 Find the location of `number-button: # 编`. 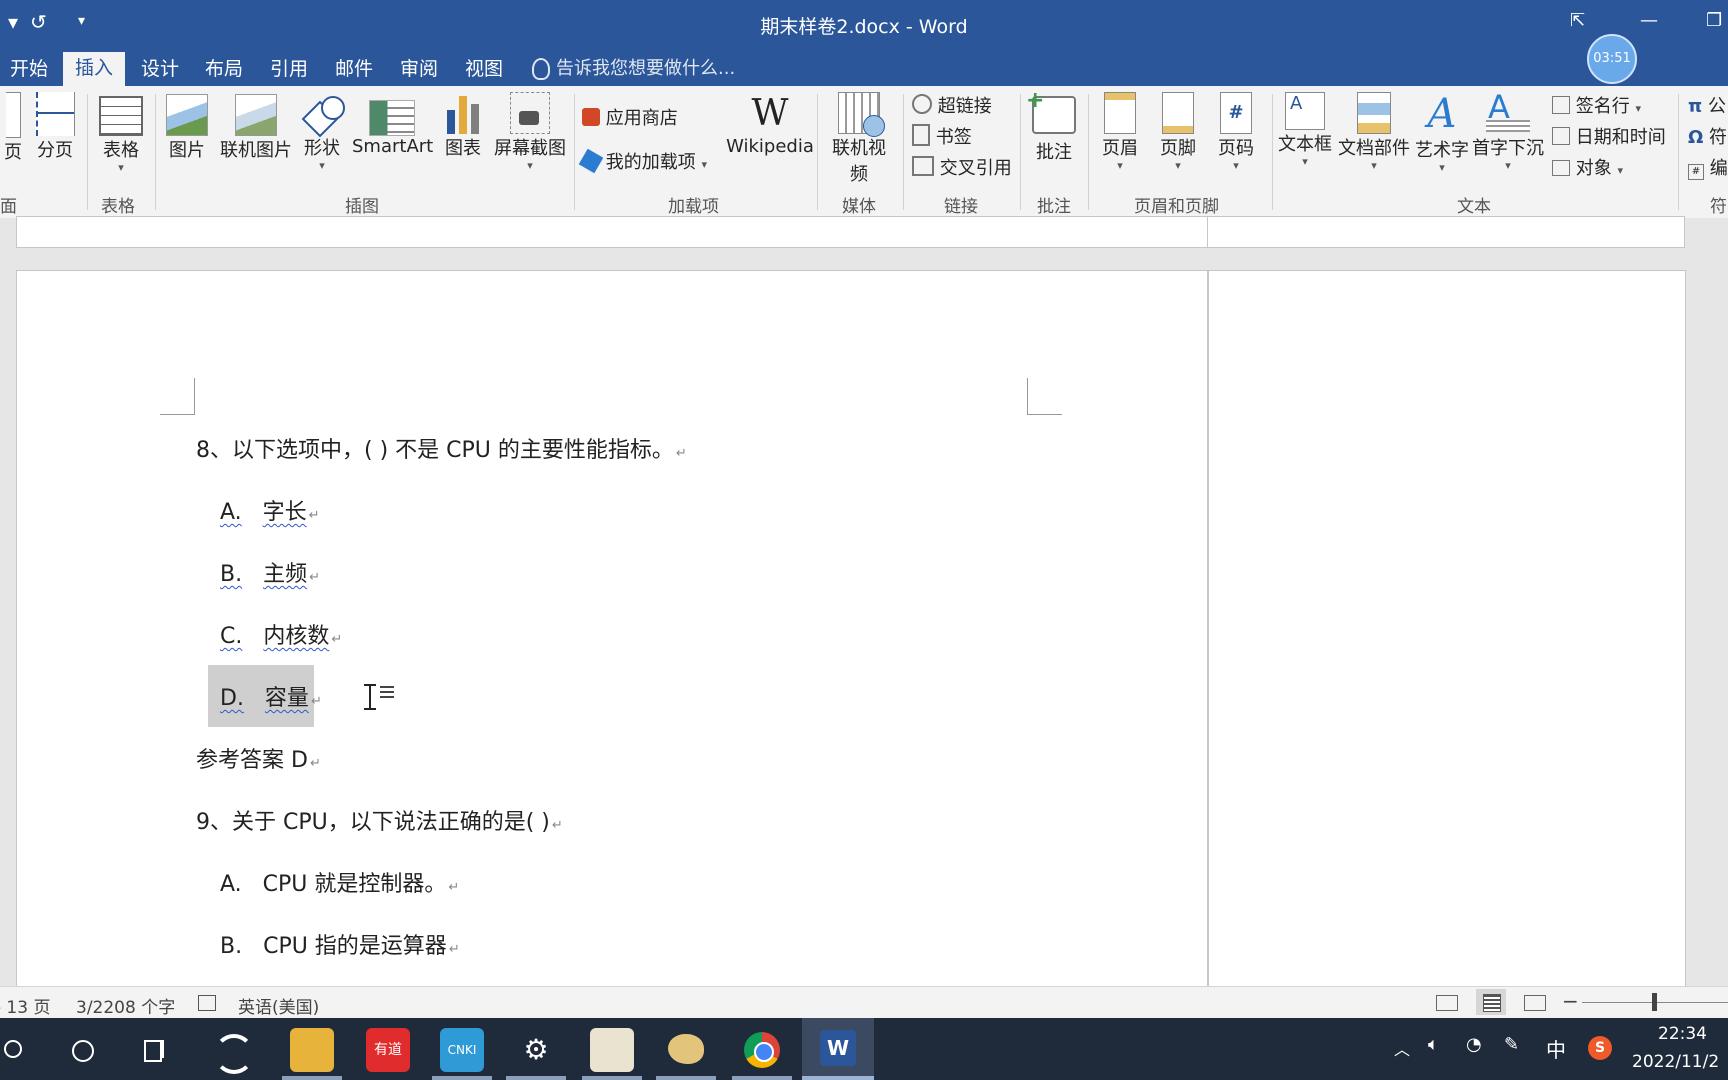

number-button: # 编 is located at coordinates (1708, 167).